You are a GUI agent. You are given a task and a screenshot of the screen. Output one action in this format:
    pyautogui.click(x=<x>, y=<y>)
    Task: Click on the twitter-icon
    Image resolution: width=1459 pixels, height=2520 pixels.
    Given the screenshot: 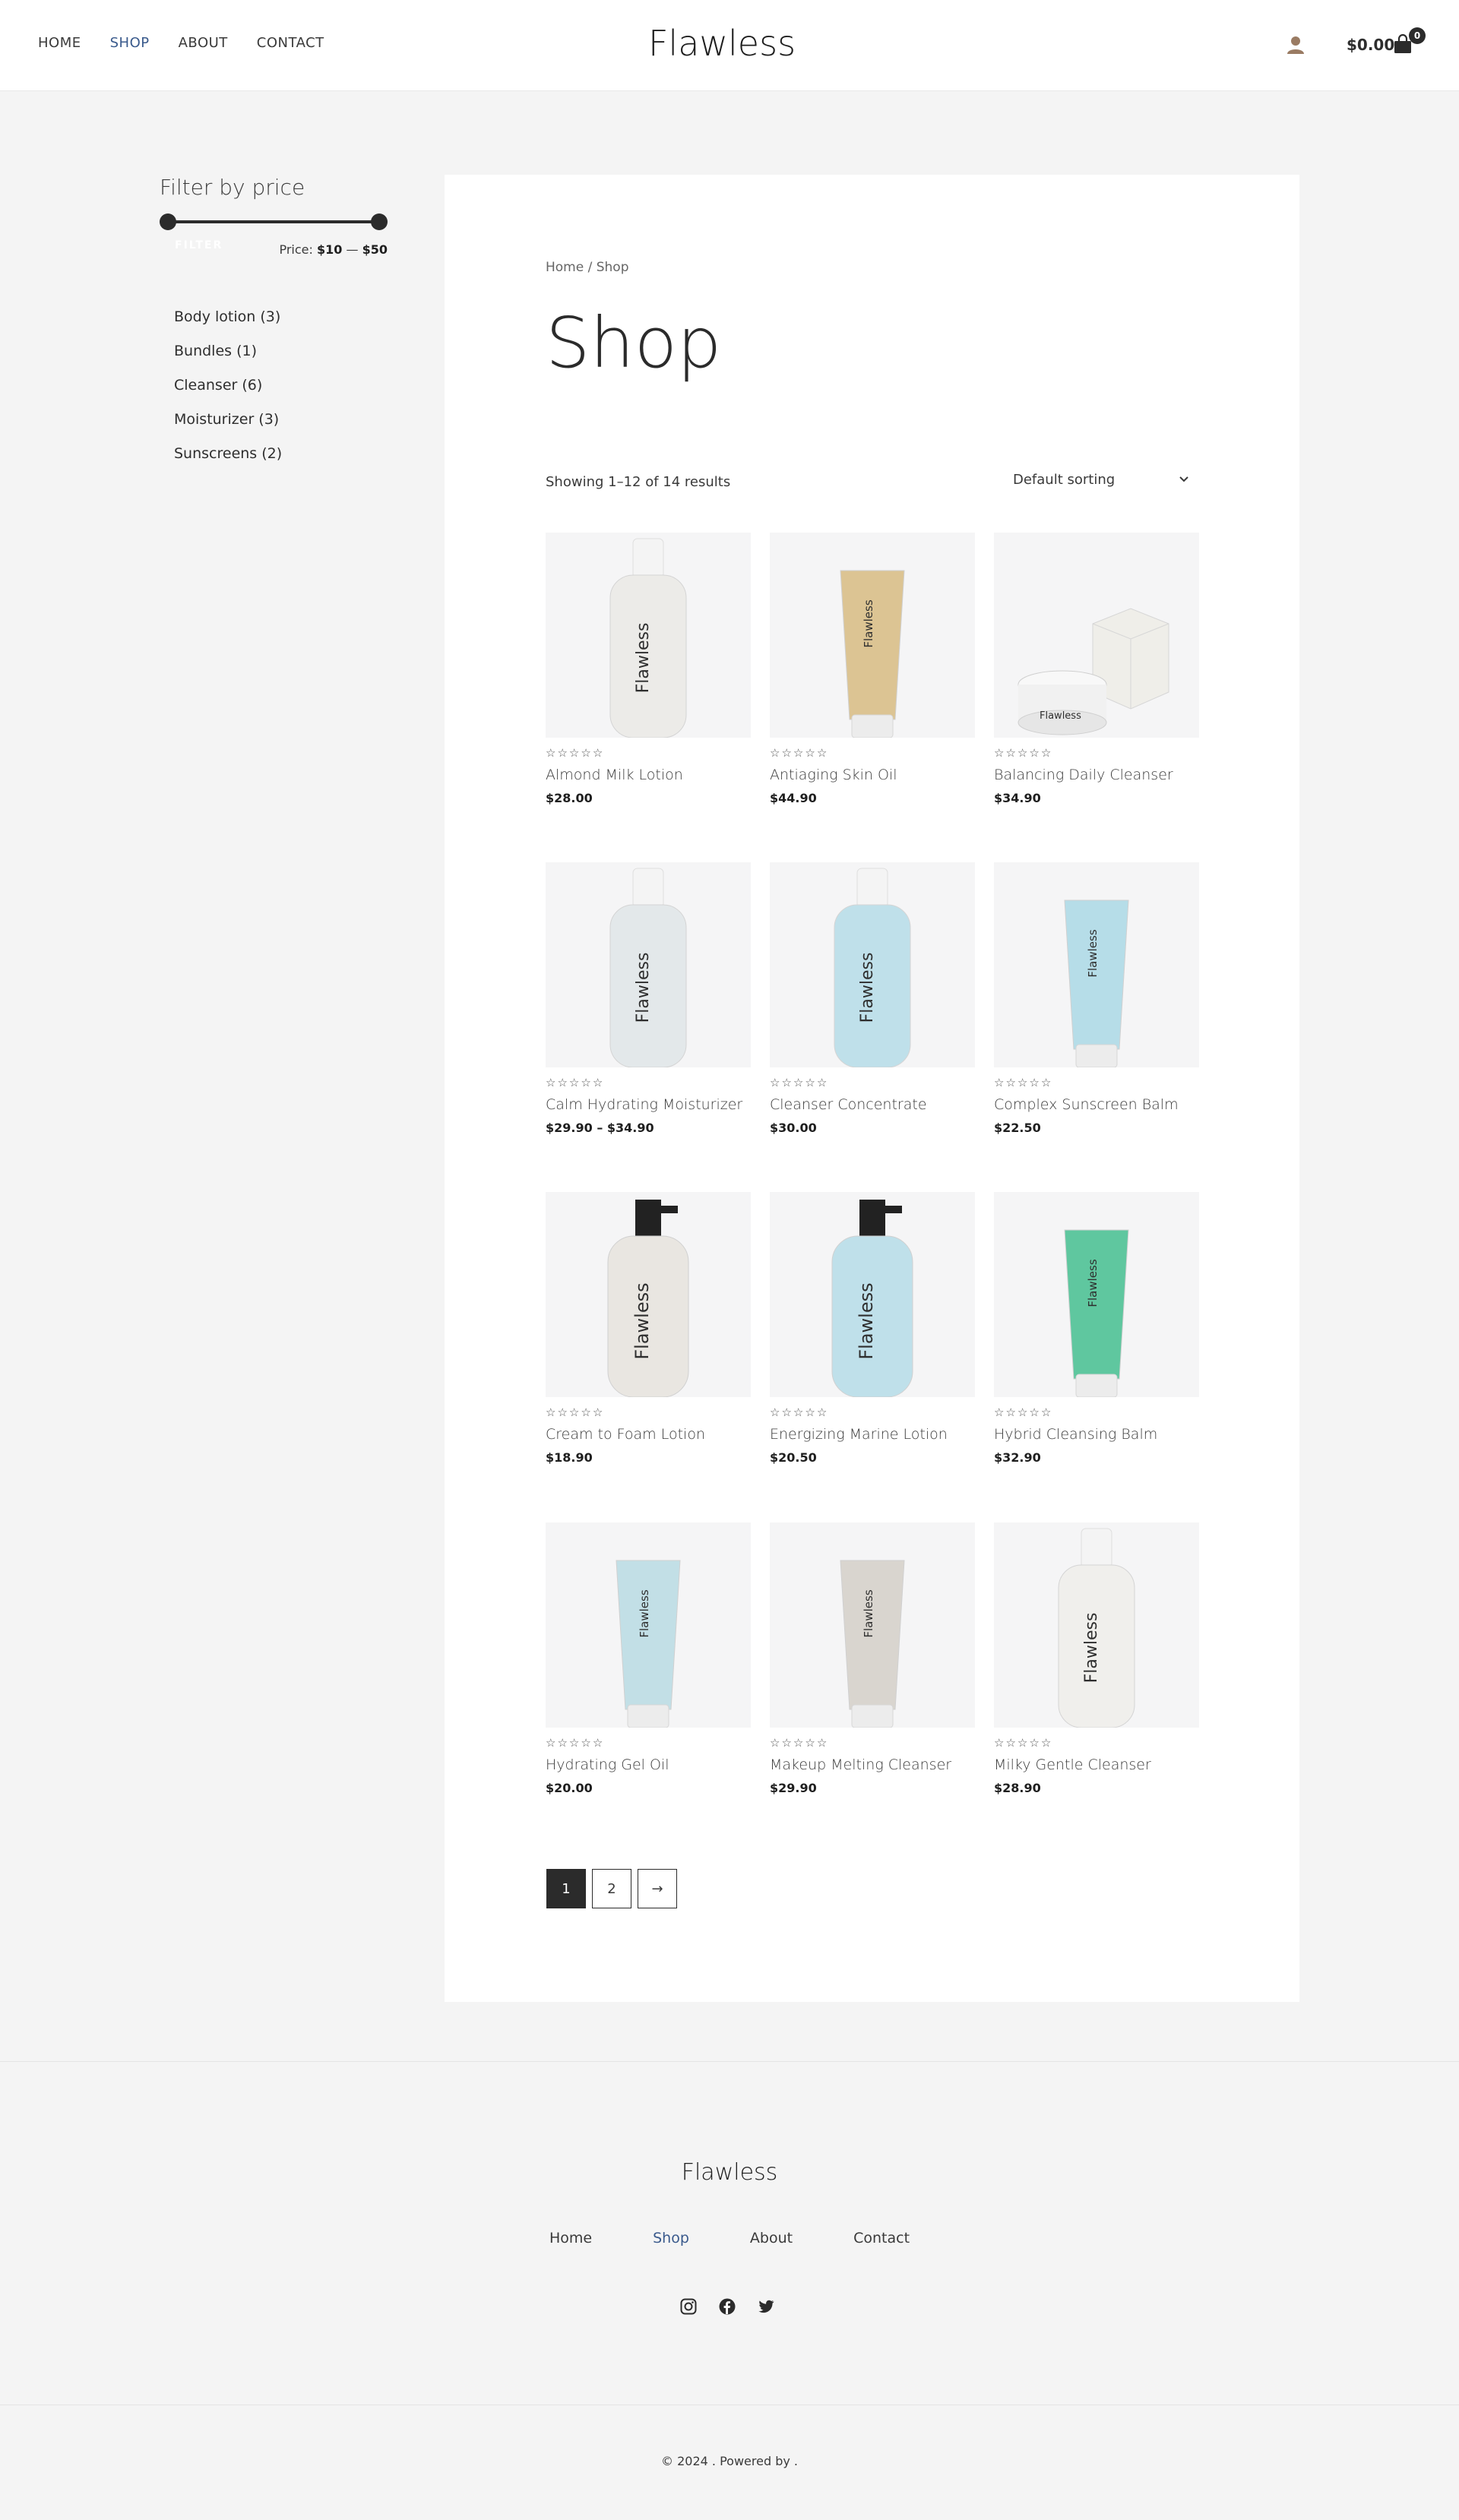 What is the action you would take?
    pyautogui.click(x=766, y=2306)
    